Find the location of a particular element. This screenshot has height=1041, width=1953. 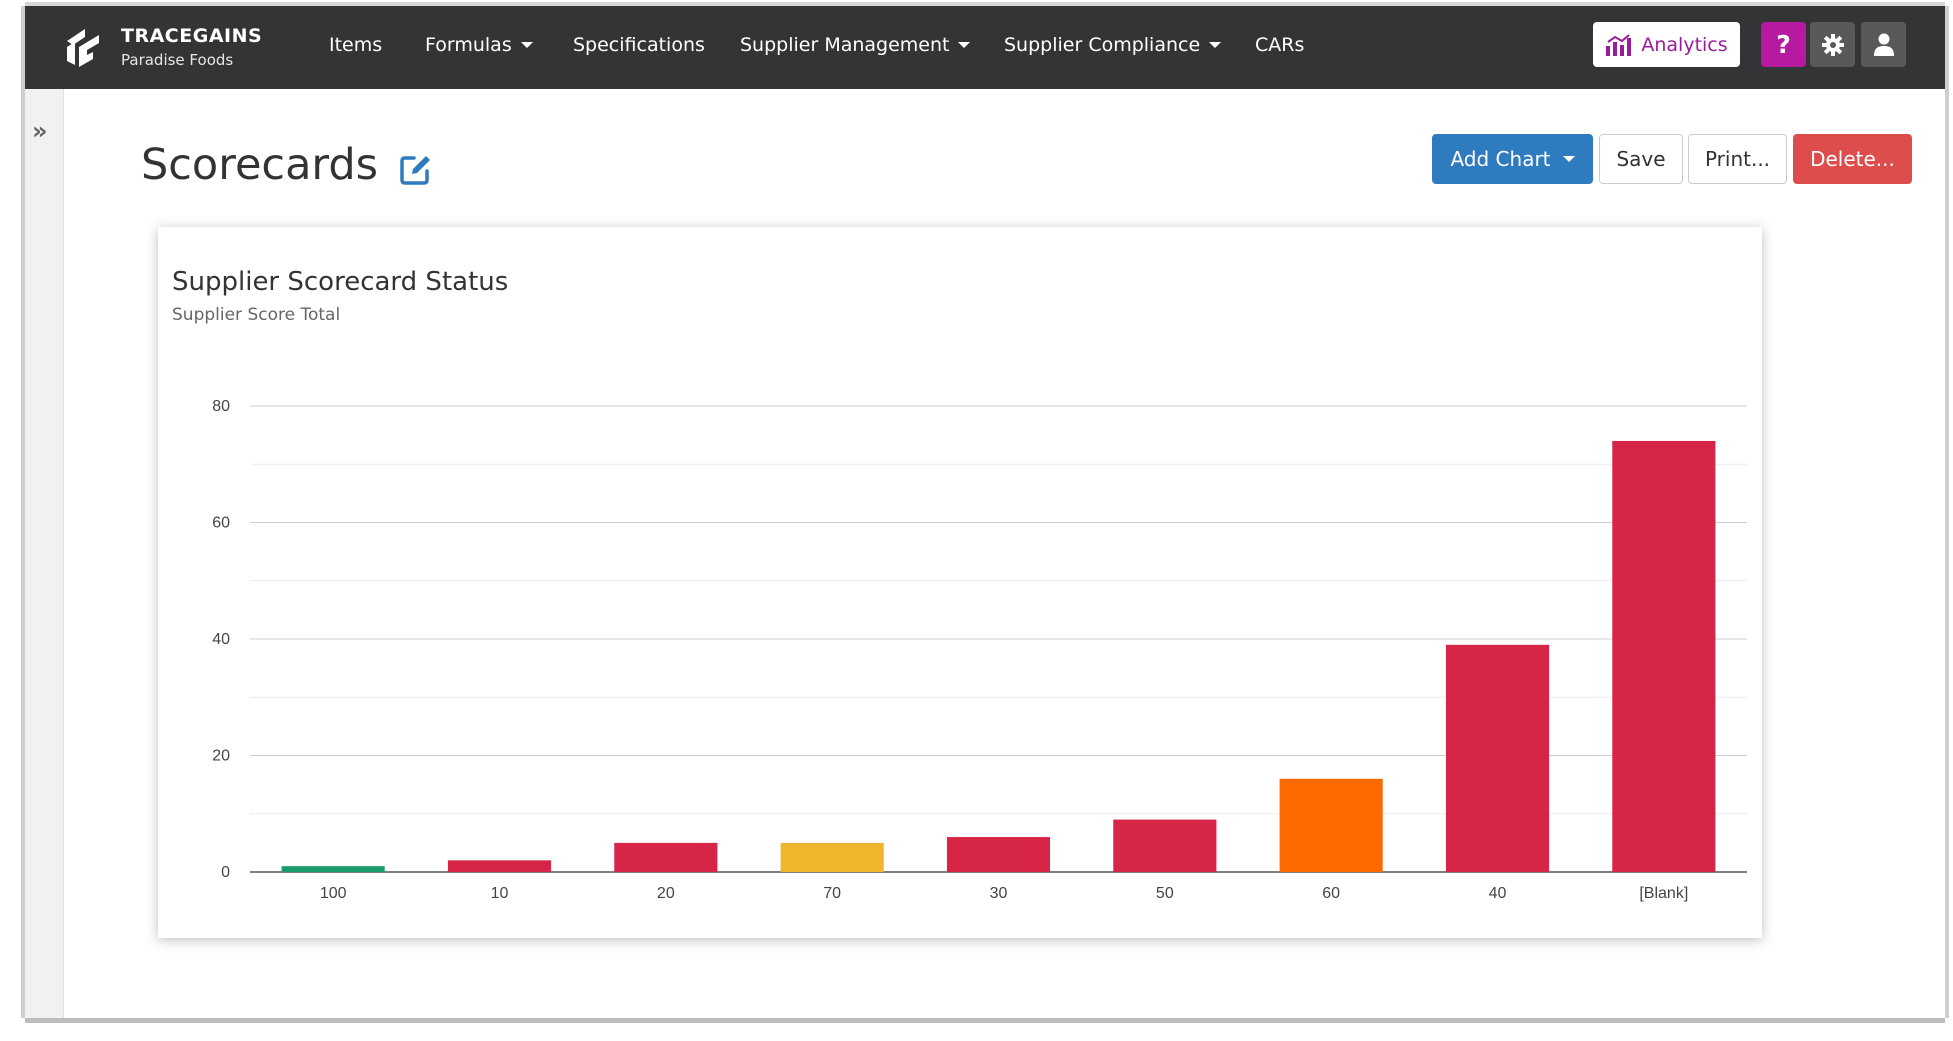

help-button: ? is located at coordinates (1783, 44).